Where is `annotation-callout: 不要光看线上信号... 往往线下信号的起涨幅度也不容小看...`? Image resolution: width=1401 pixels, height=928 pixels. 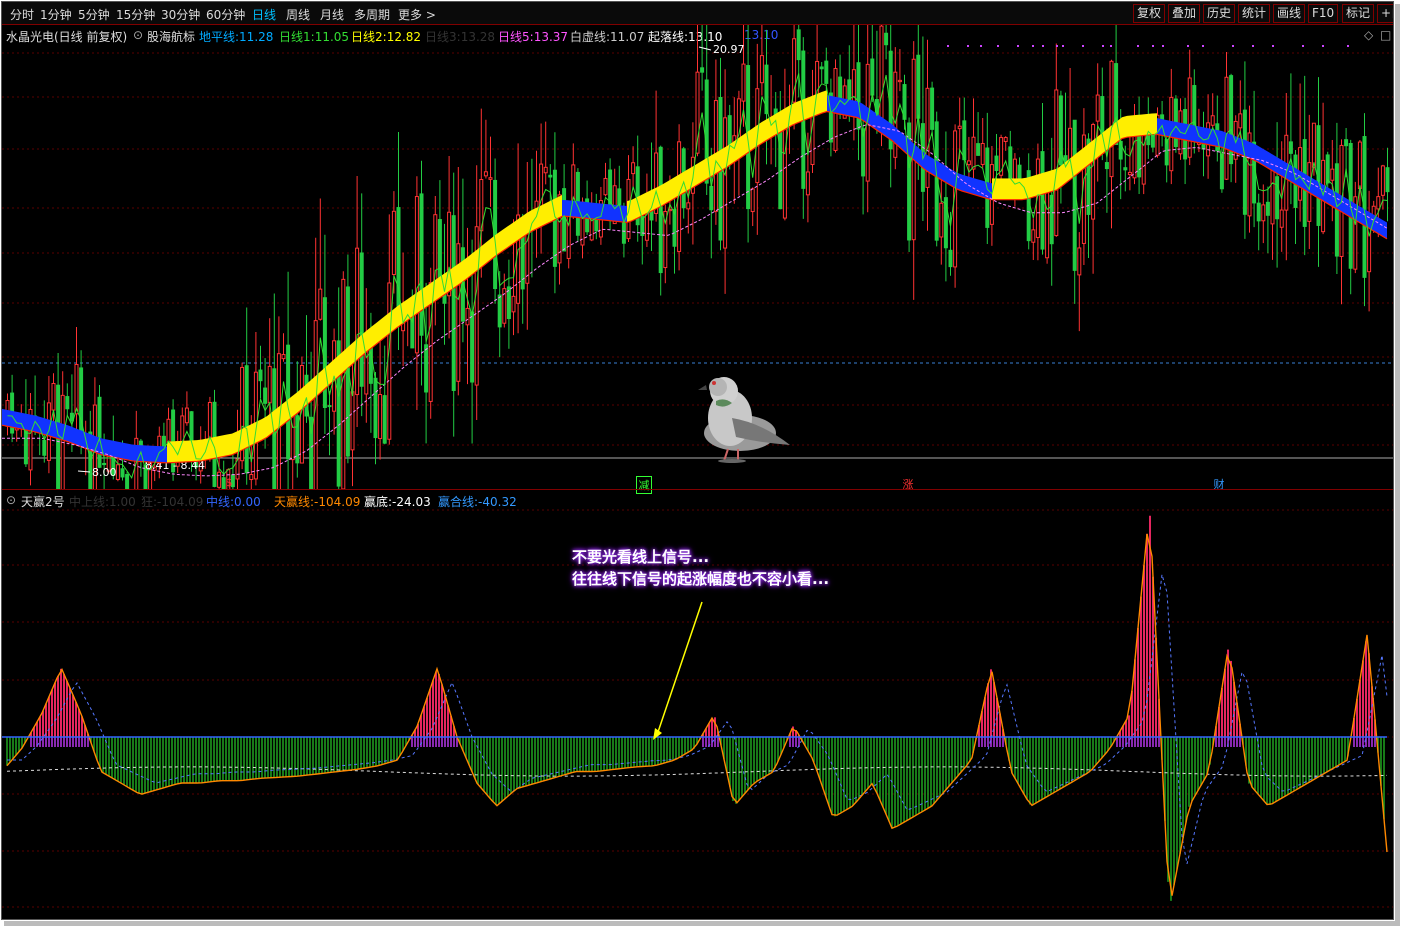
annotation-callout: 不要光看线上信号... 往往线下信号的起涨幅度也不容小看... is located at coordinates (700, 568).